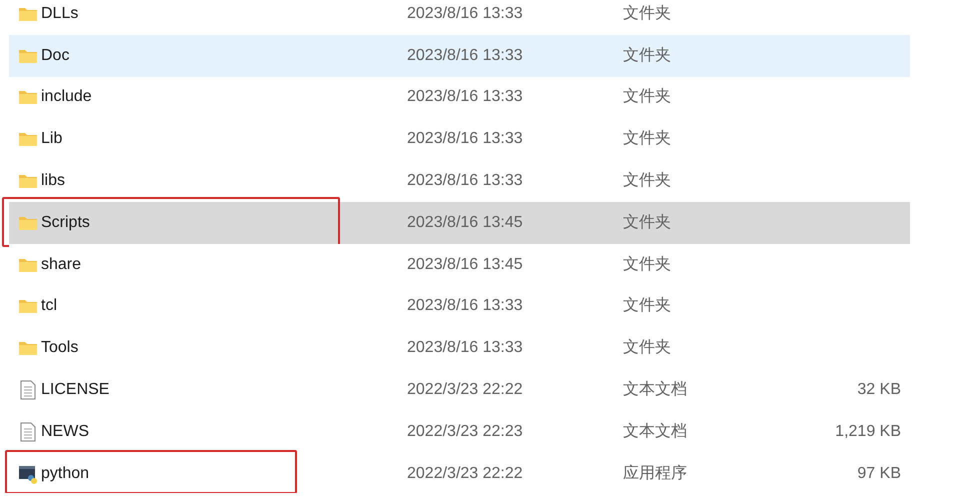  What do you see at coordinates (66, 222) in the screenshot?
I see `file-name: Scripts` at bounding box center [66, 222].